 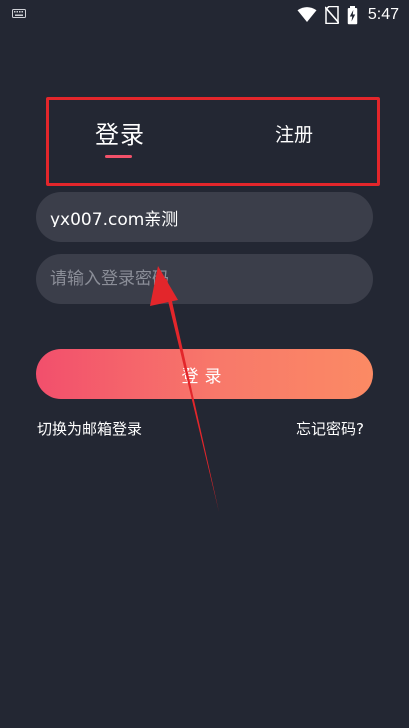 What do you see at coordinates (330, 428) in the screenshot?
I see `forgot-password-link: 忘记密码?` at bounding box center [330, 428].